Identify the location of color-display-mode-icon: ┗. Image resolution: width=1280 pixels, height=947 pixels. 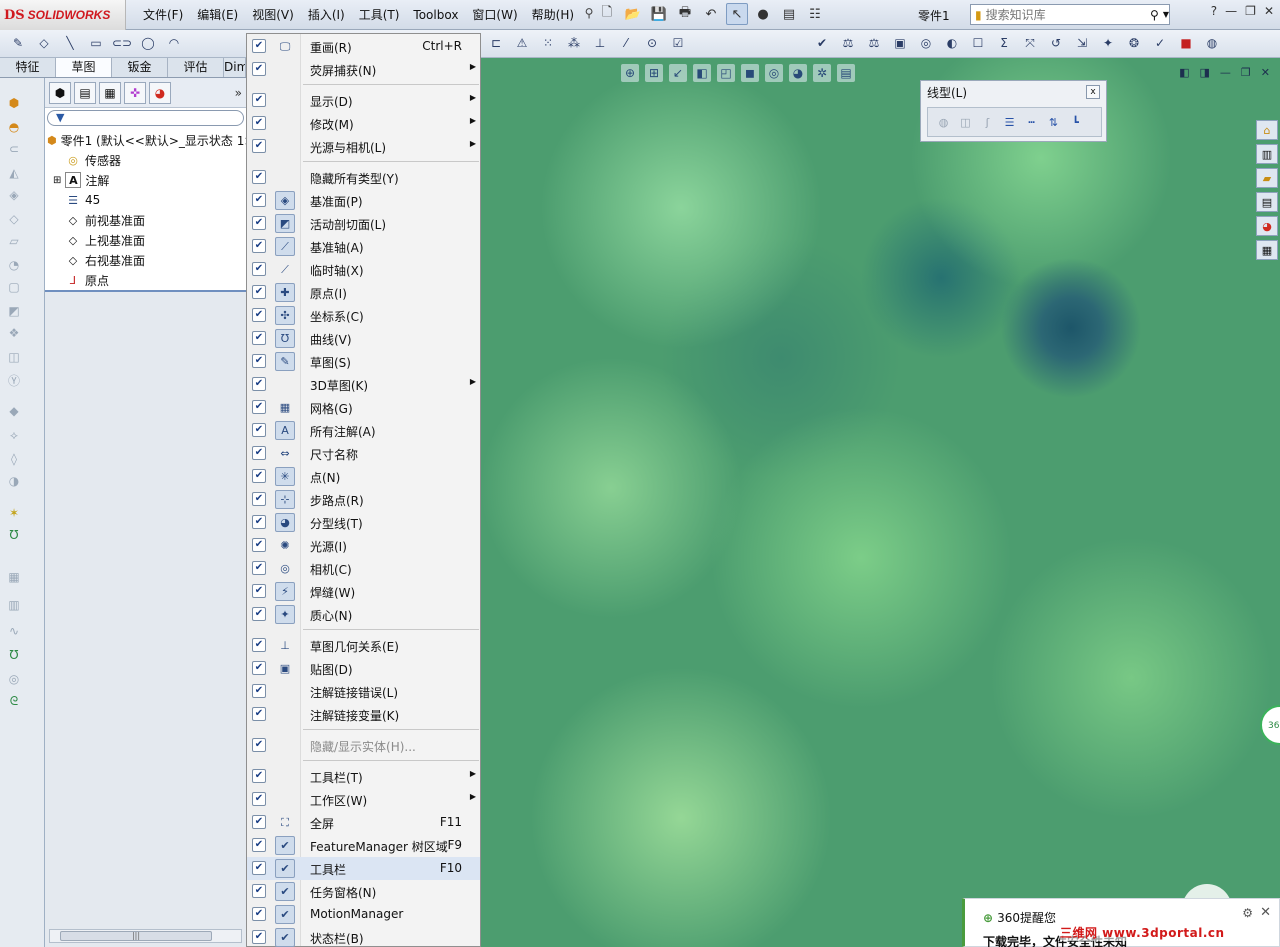
(1075, 122).